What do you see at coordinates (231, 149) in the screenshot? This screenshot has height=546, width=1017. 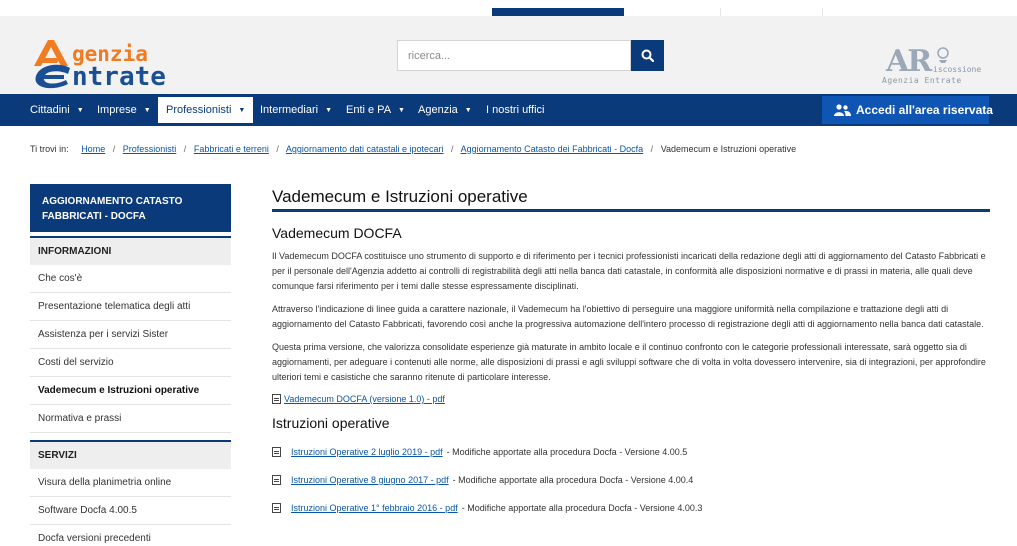 I see `breadcrumb-link-fabbricati: Fabbricati e terreni` at bounding box center [231, 149].